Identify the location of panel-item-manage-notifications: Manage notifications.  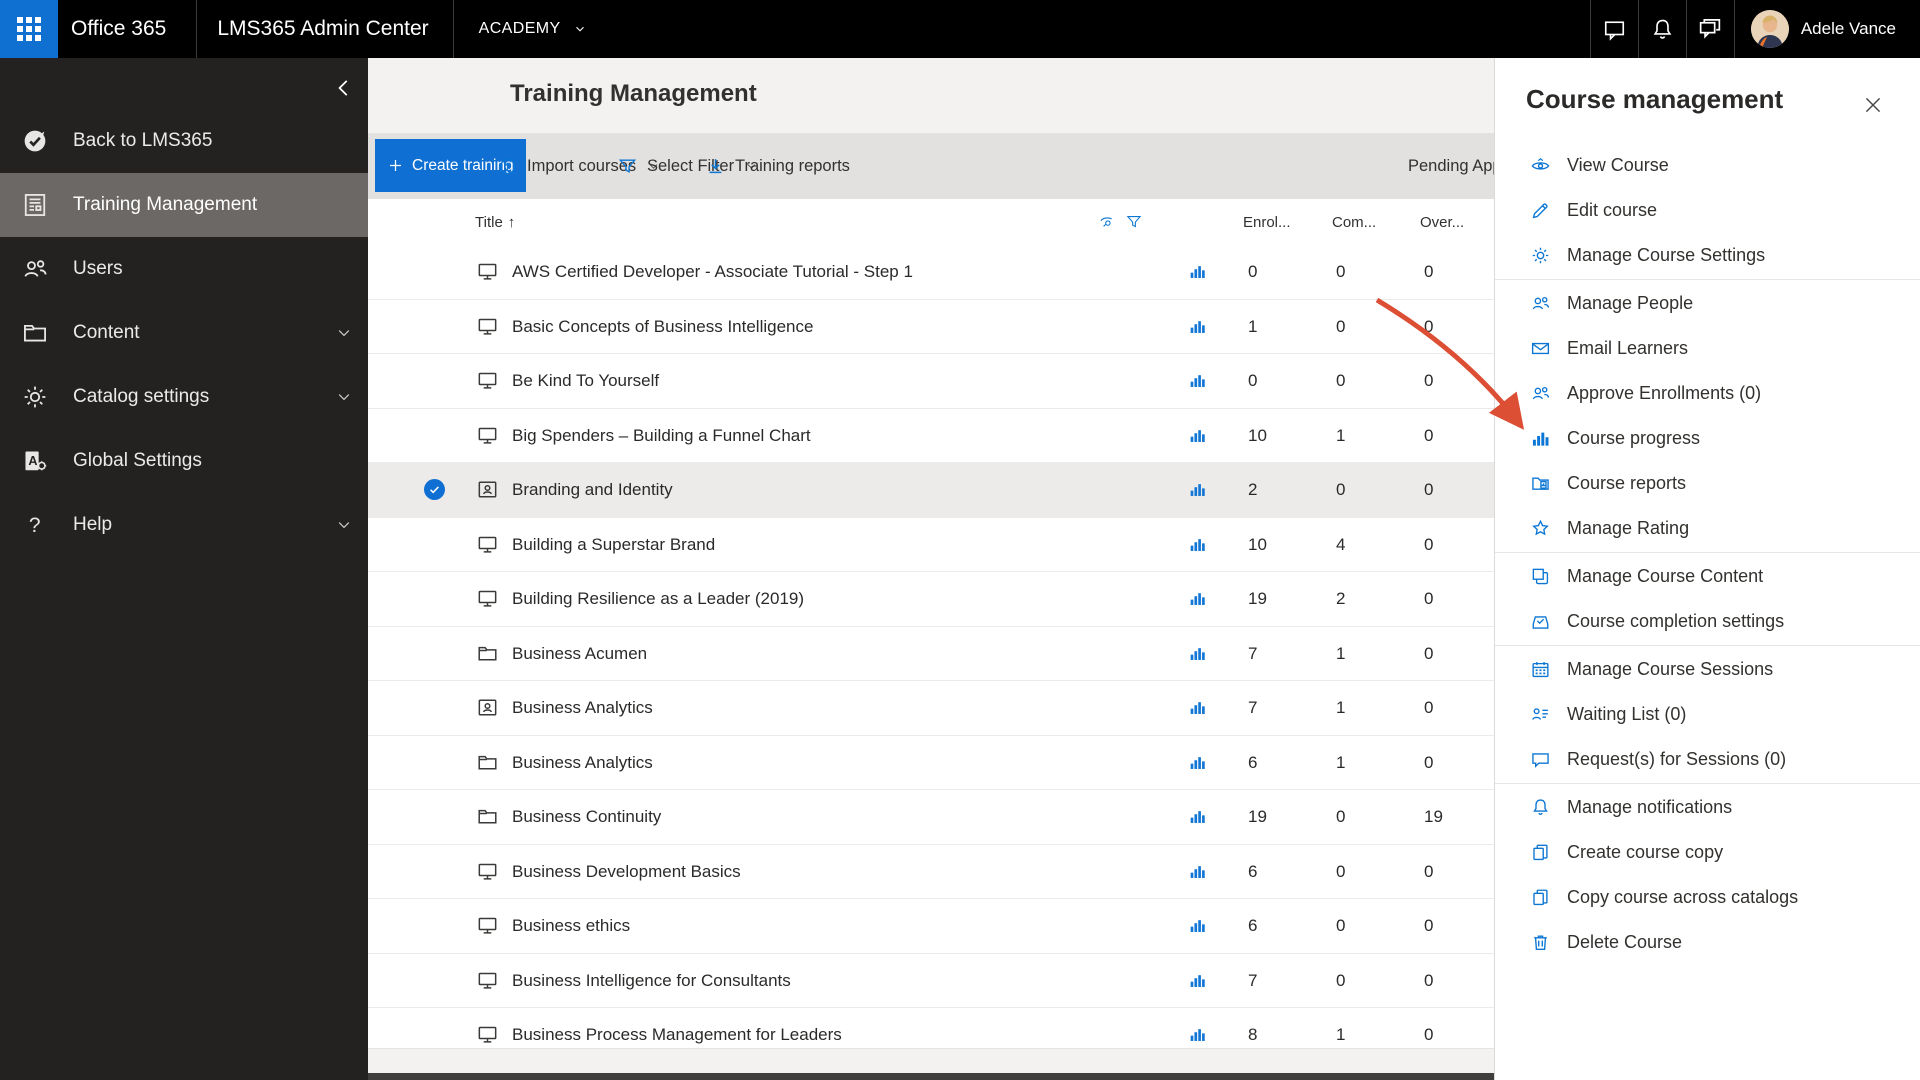
(1707, 807).